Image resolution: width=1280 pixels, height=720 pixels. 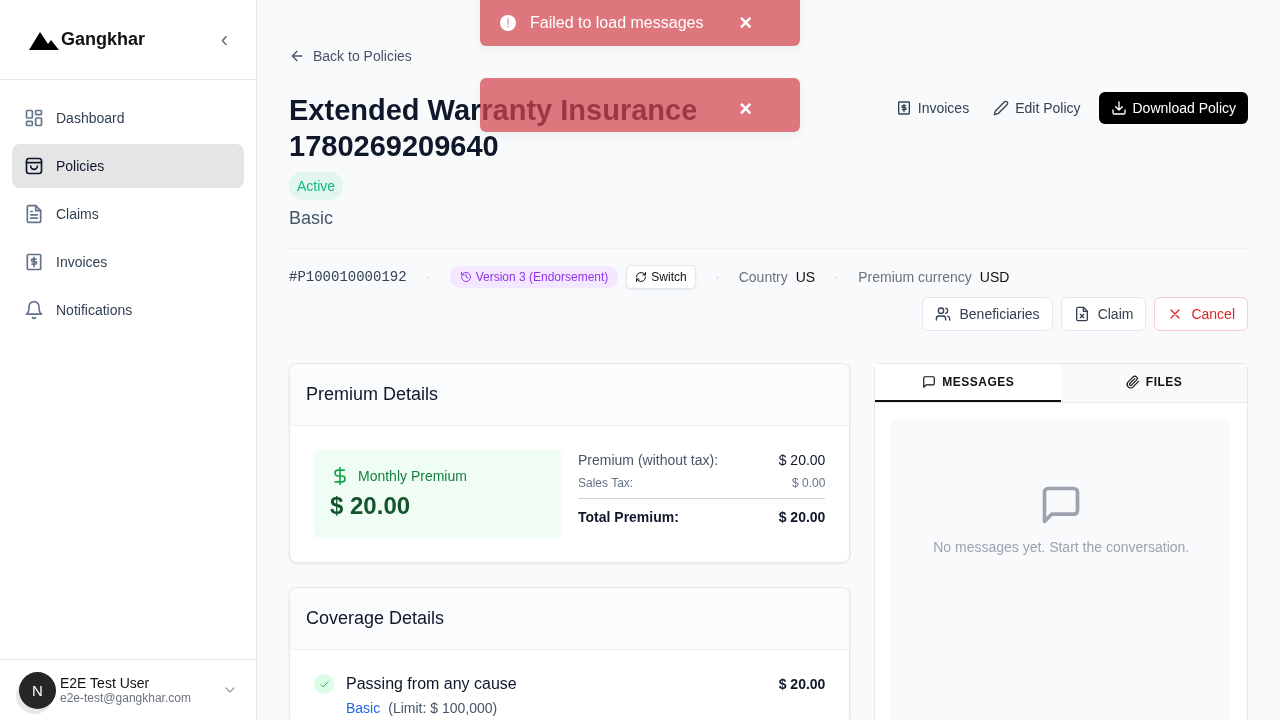 I want to click on user-email: e2e-test@gangkhar.com, so click(x=126, y=698).